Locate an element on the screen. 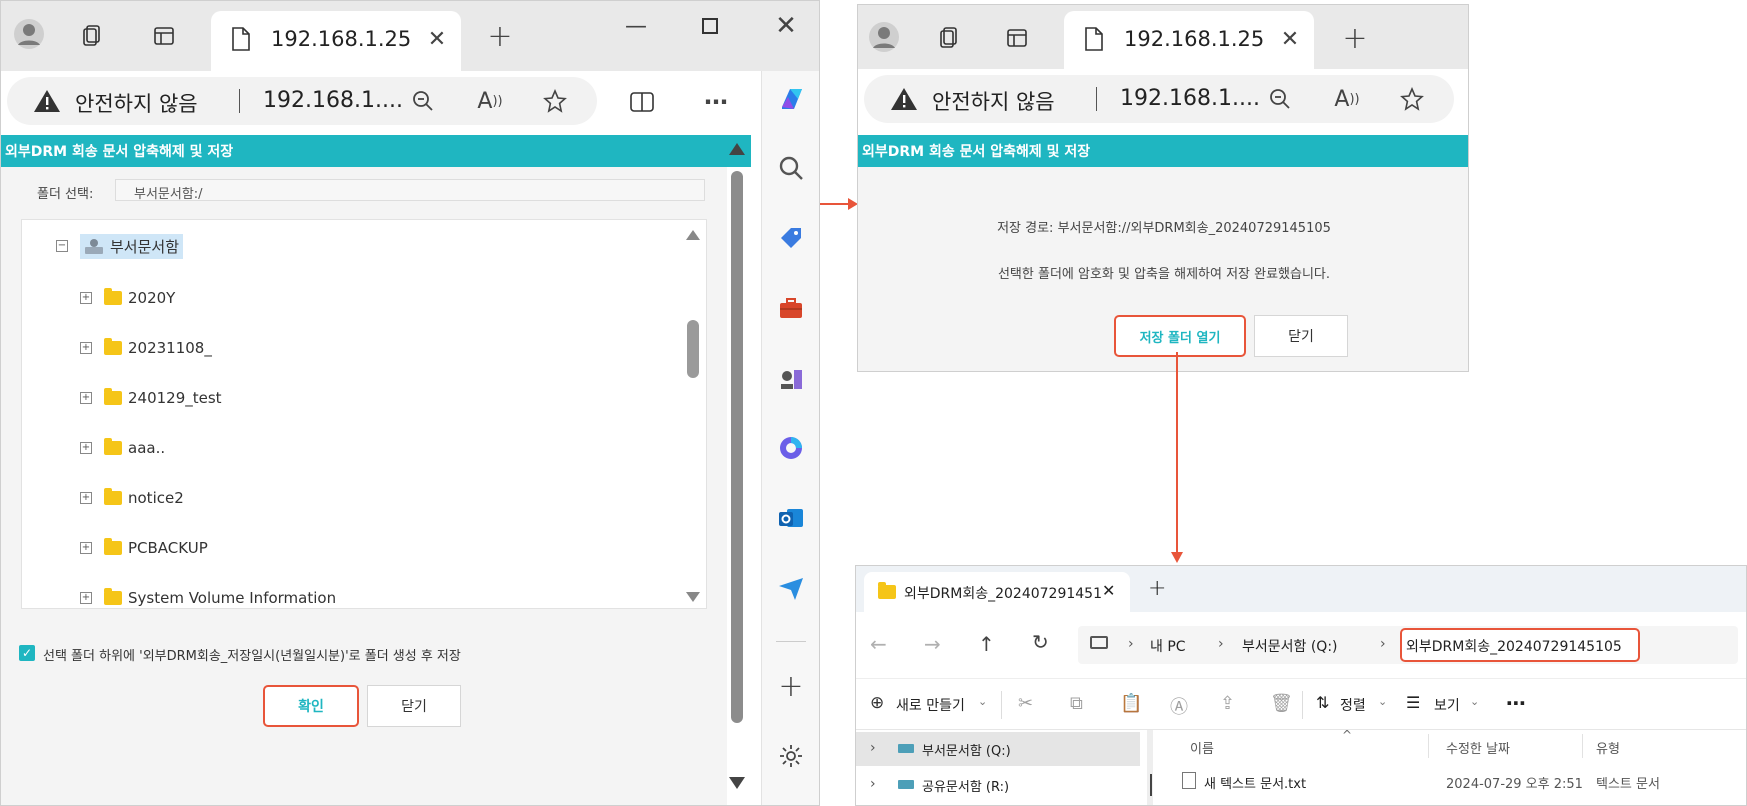 Image resolution: width=1747 pixels, height=806 pixels. file-row: 새 텍스트 문서.txt 2024-07-29 오후 2:51 텍스트 문서 is located at coordinates (1451, 781).